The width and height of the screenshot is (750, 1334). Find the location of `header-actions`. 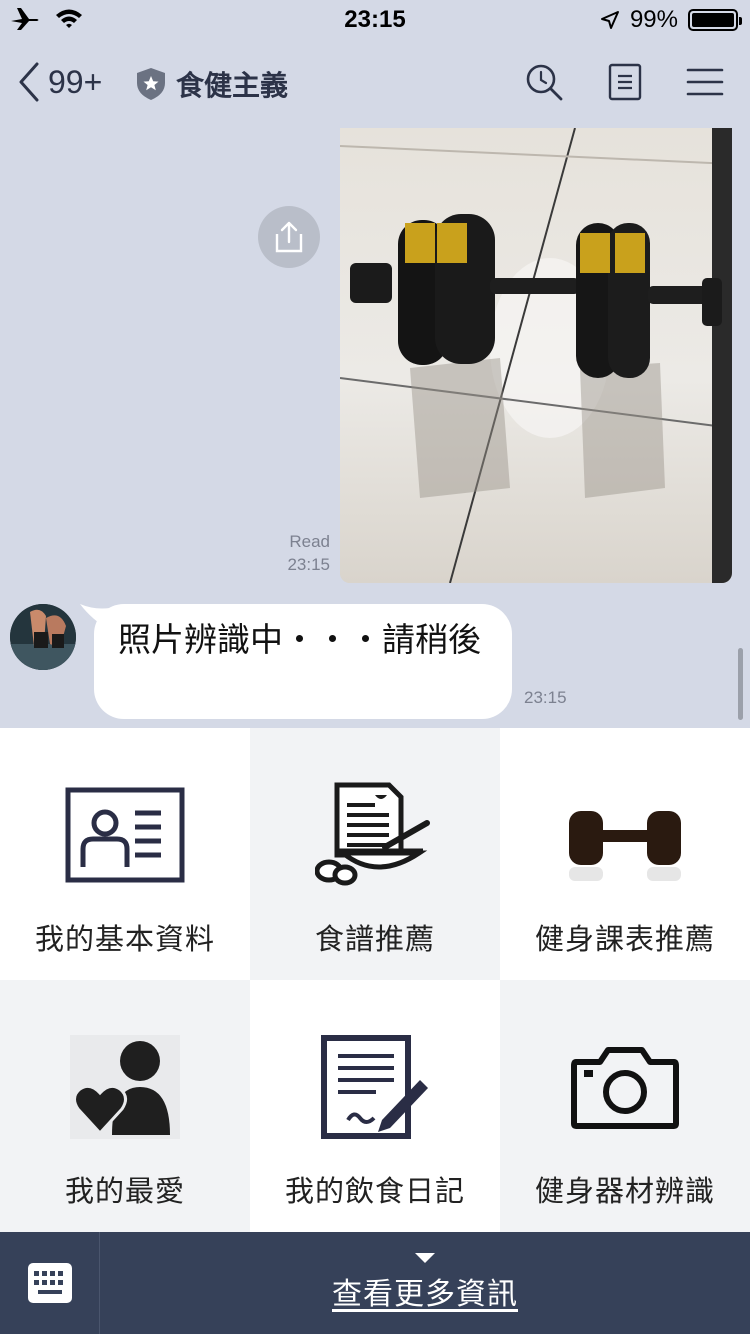

header-actions is located at coordinates (624, 82).